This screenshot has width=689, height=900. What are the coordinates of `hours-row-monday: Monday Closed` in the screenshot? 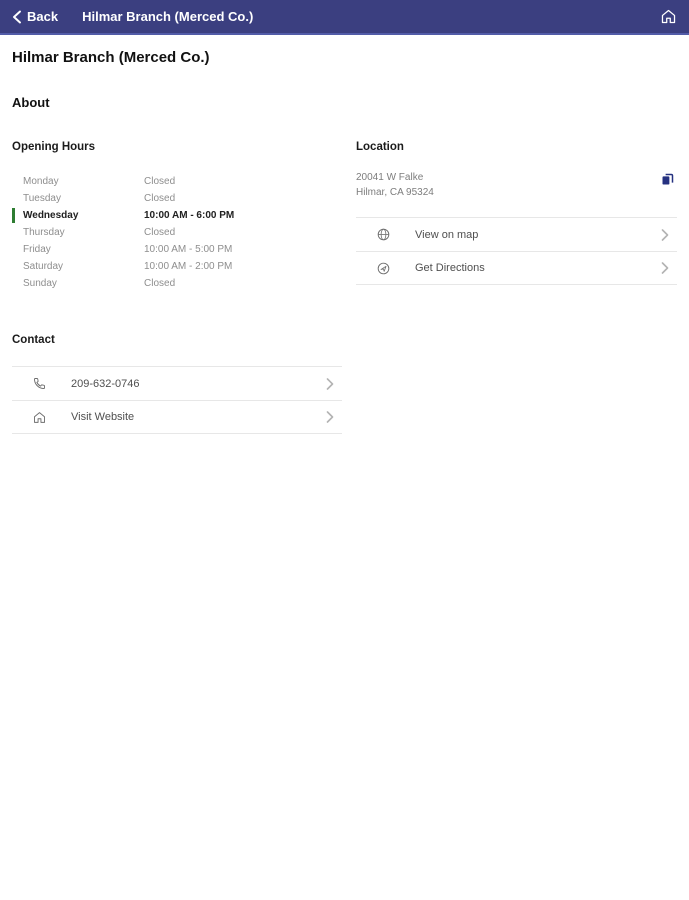 It's located at (177, 181).